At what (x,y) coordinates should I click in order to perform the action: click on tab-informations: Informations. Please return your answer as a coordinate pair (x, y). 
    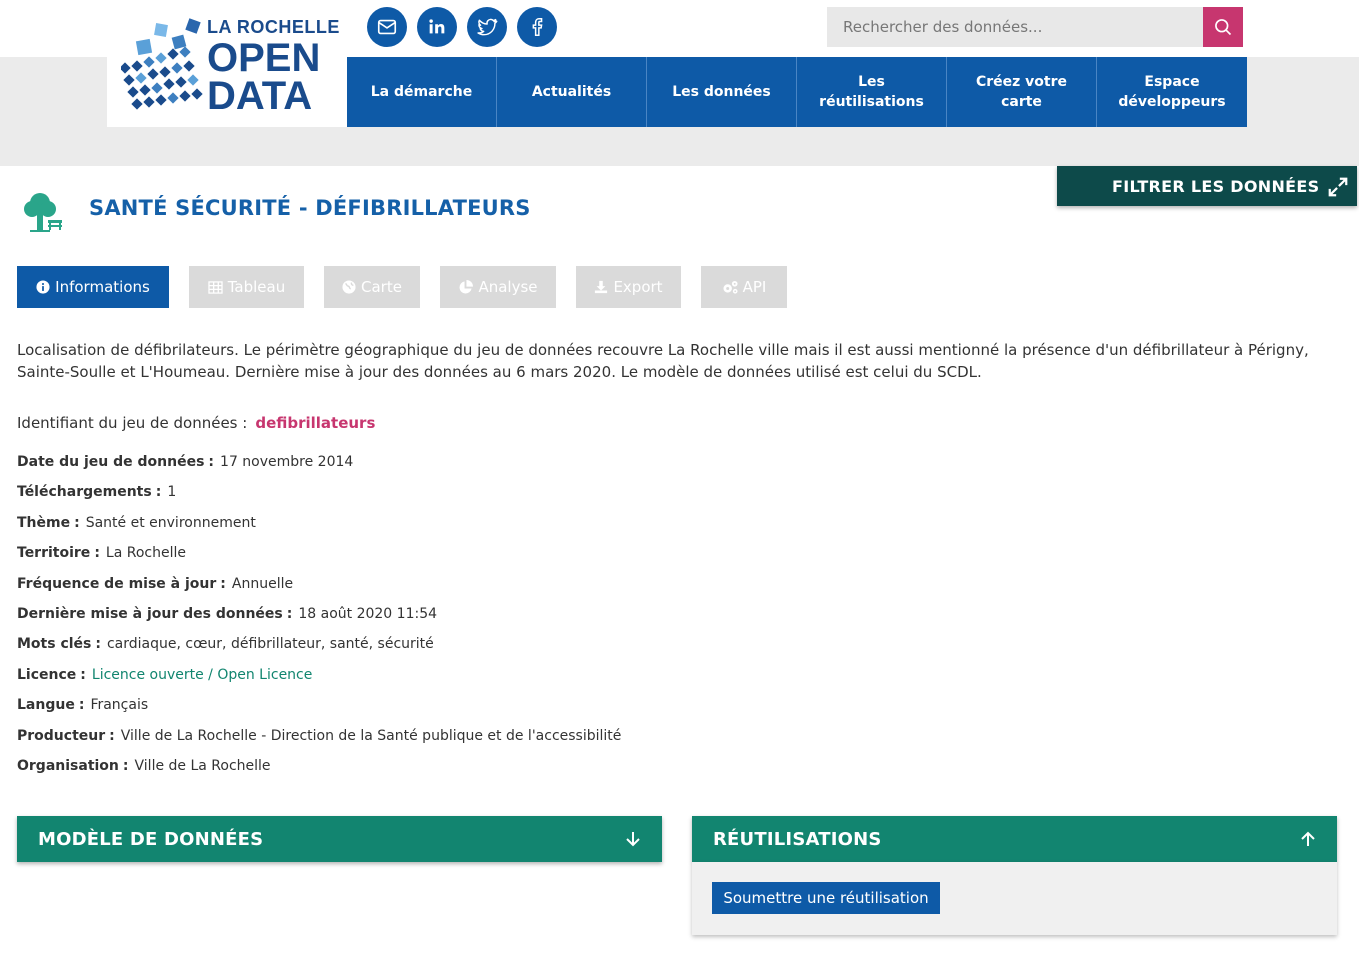
    Looking at the image, I should click on (93, 287).